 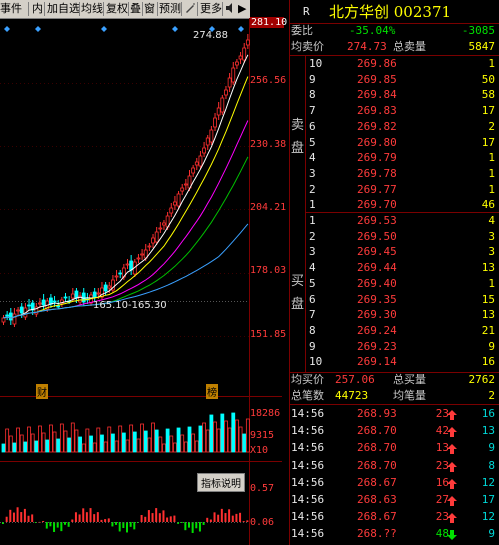 What do you see at coordinates (221, 482) in the screenshot?
I see `indicator-help-button: 指标说明` at bounding box center [221, 482].